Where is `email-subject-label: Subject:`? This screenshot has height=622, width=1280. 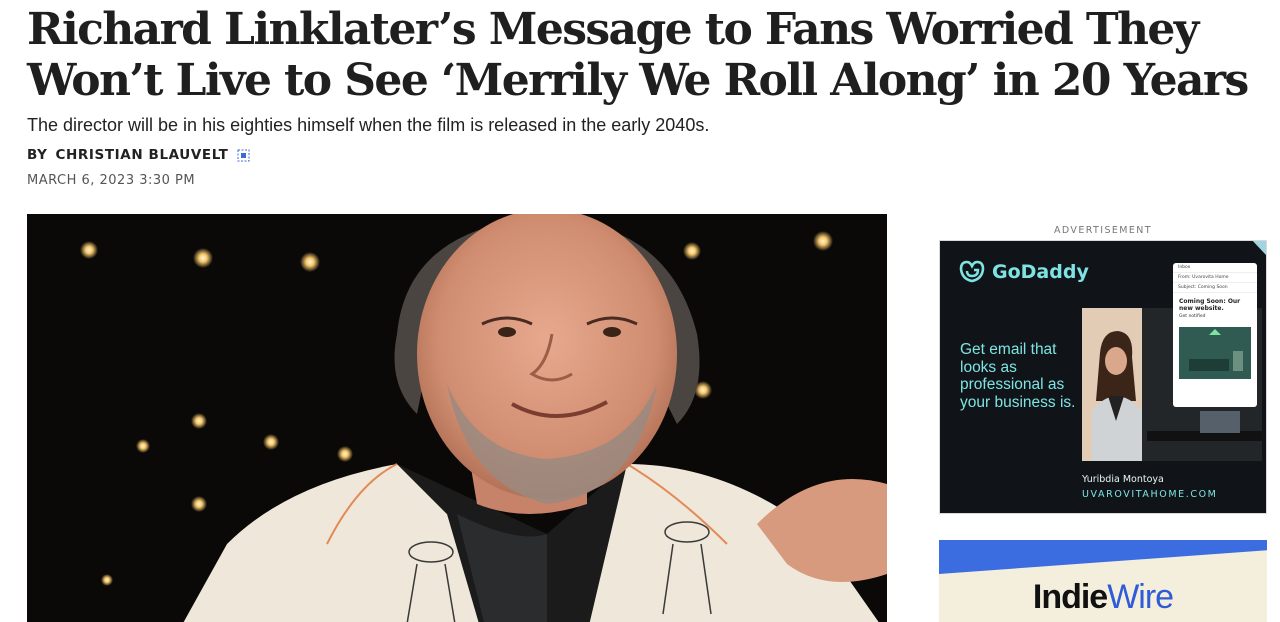 email-subject-label: Subject: is located at coordinates (1187, 287).